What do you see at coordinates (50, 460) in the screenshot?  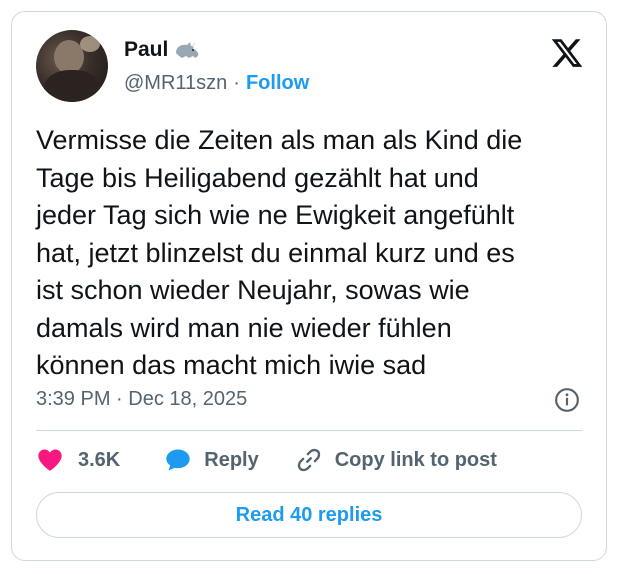 I see `heart-icon` at bounding box center [50, 460].